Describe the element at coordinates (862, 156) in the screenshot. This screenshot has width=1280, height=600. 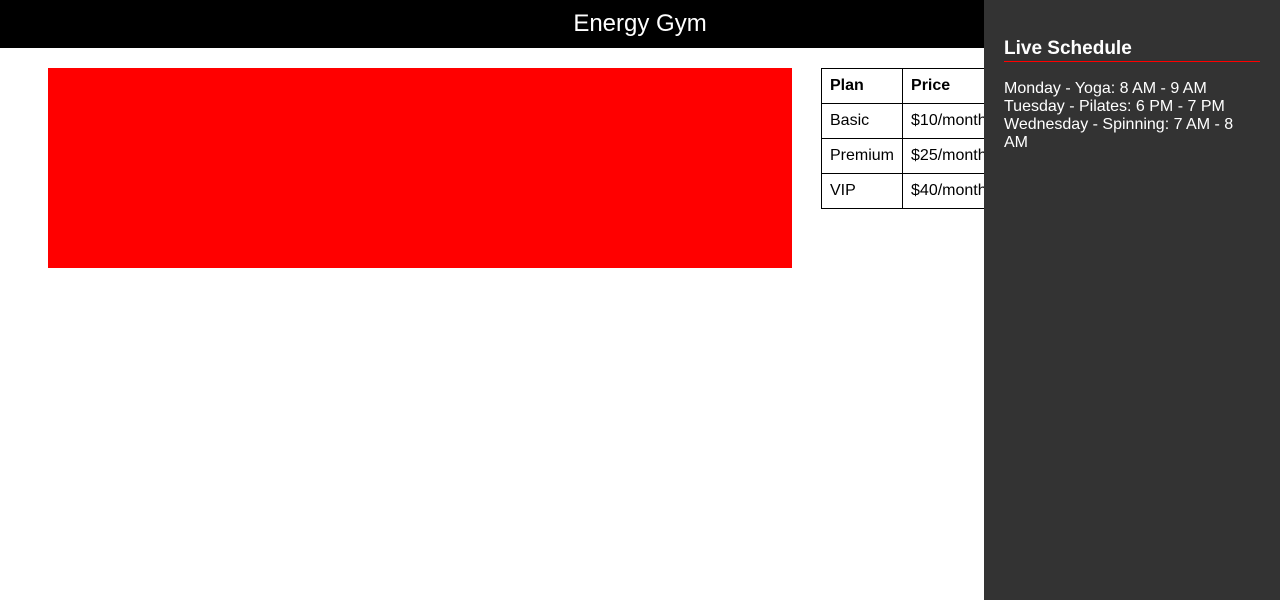
I see `plan-name: Premium` at that location.